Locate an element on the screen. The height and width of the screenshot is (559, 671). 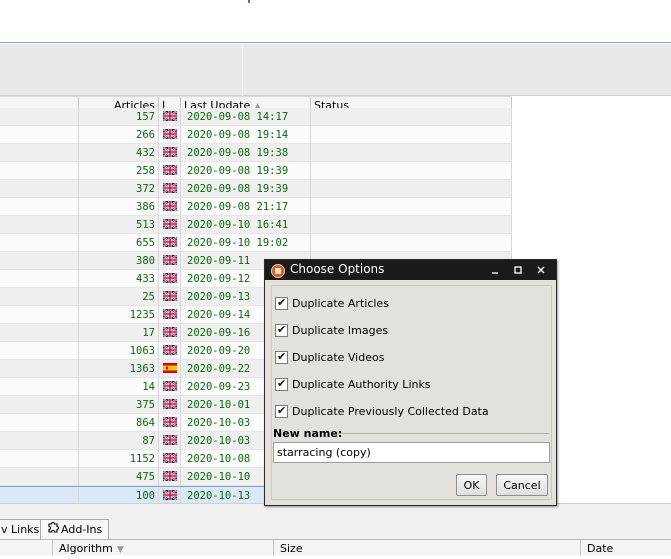
cell-articles: 14 is located at coordinates (119, 387).